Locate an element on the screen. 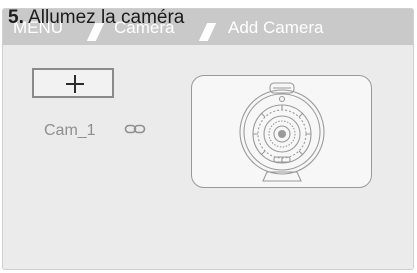 This screenshot has height=273, width=417. breadcrumb-item-add-camera: Add Camera is located at coordinates (276, 27).